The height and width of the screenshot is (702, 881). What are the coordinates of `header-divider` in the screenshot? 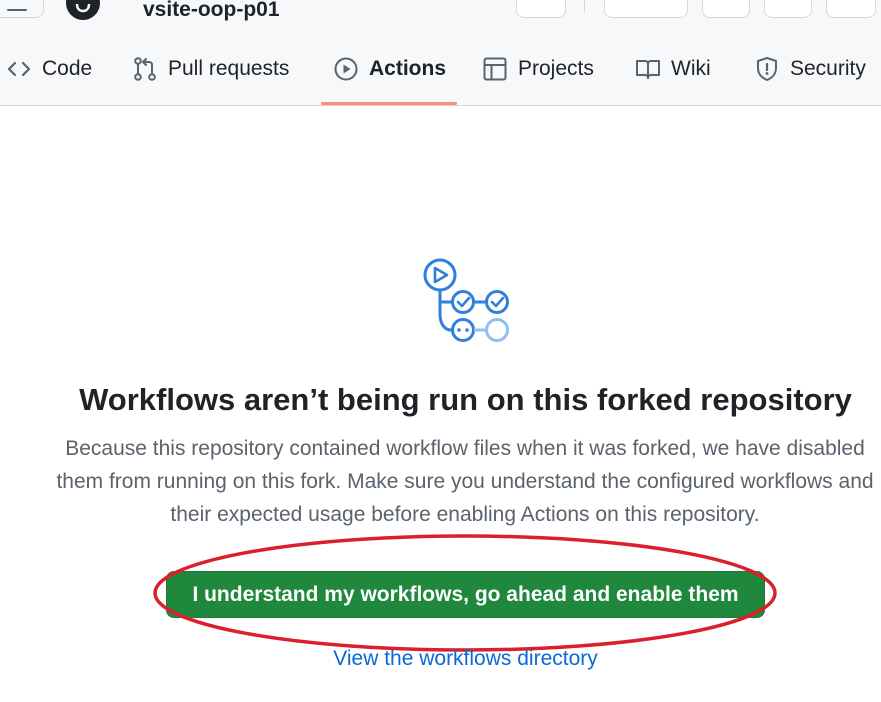 It's located at (584, 6).